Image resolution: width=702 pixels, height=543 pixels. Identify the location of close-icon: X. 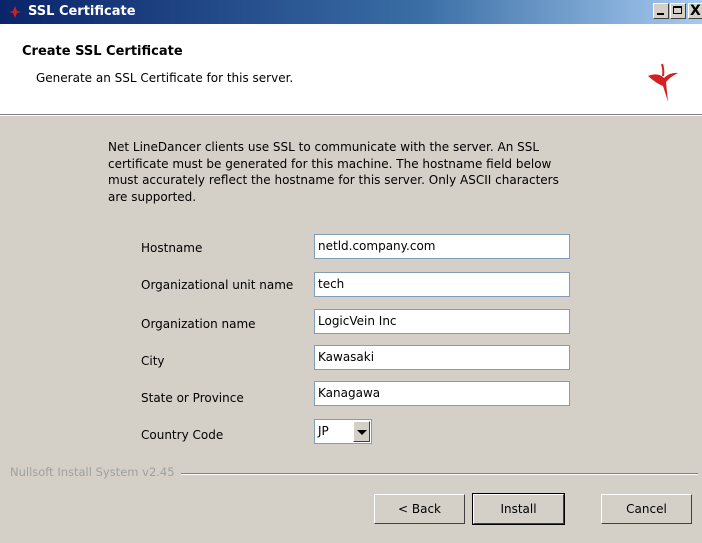
(695, 11).